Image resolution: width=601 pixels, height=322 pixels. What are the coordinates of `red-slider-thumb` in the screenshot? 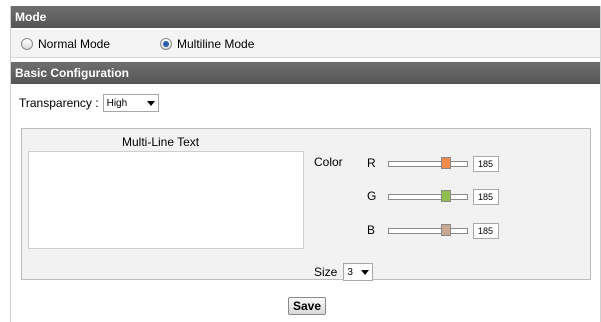 It's located at (446, 163).